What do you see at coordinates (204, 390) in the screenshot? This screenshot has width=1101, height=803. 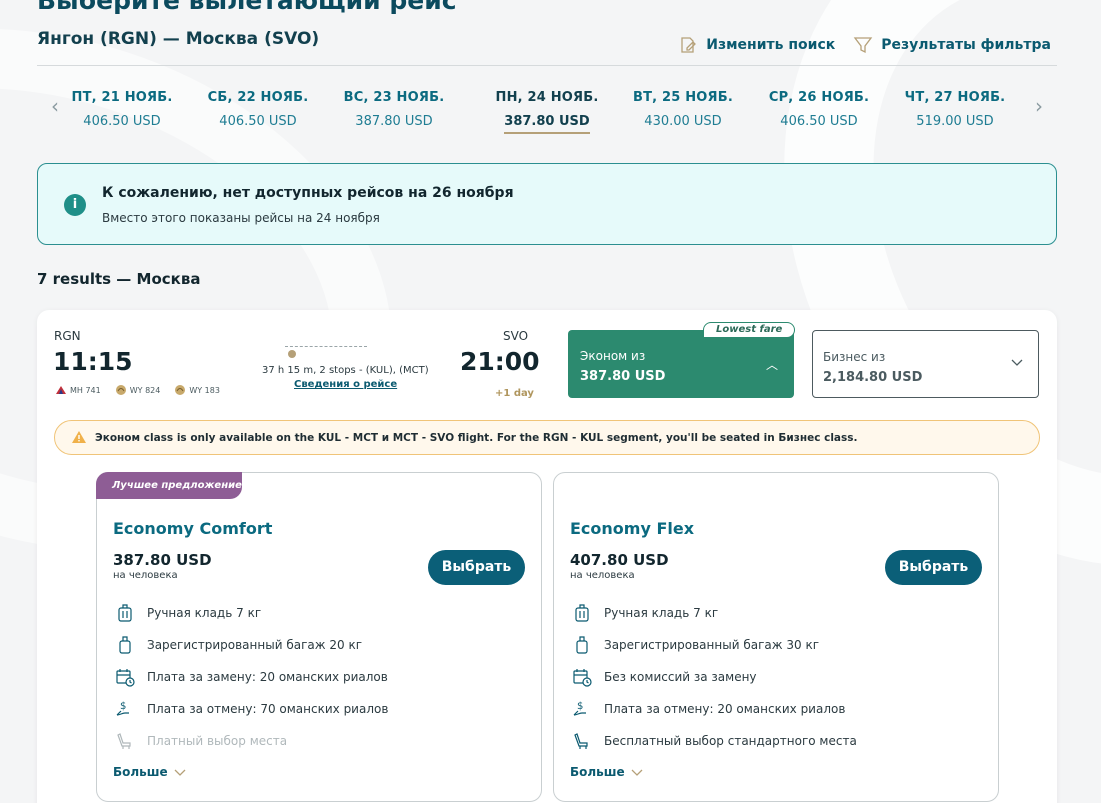 I see `flight-number-label: WY 183` at bounding box center [204, 390].